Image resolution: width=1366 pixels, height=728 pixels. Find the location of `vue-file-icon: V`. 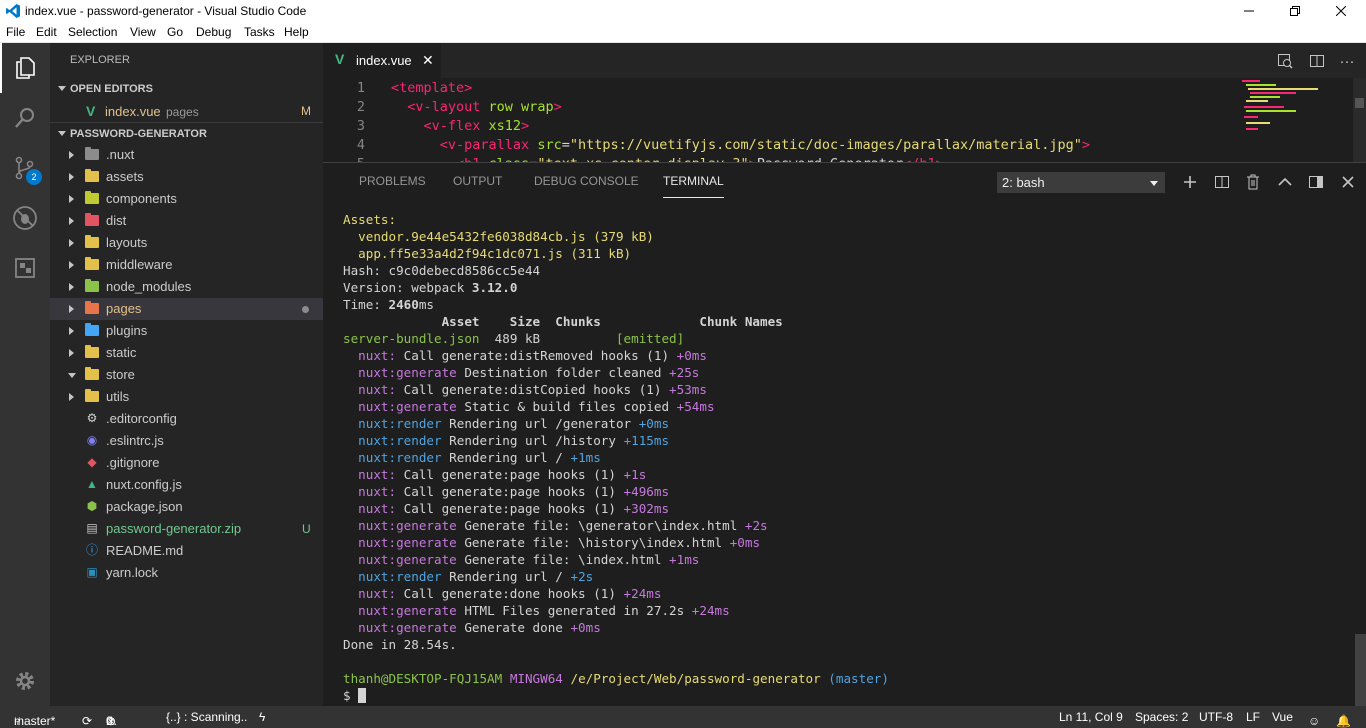

vue-file-icon: V is located at coordinates (340, 59).